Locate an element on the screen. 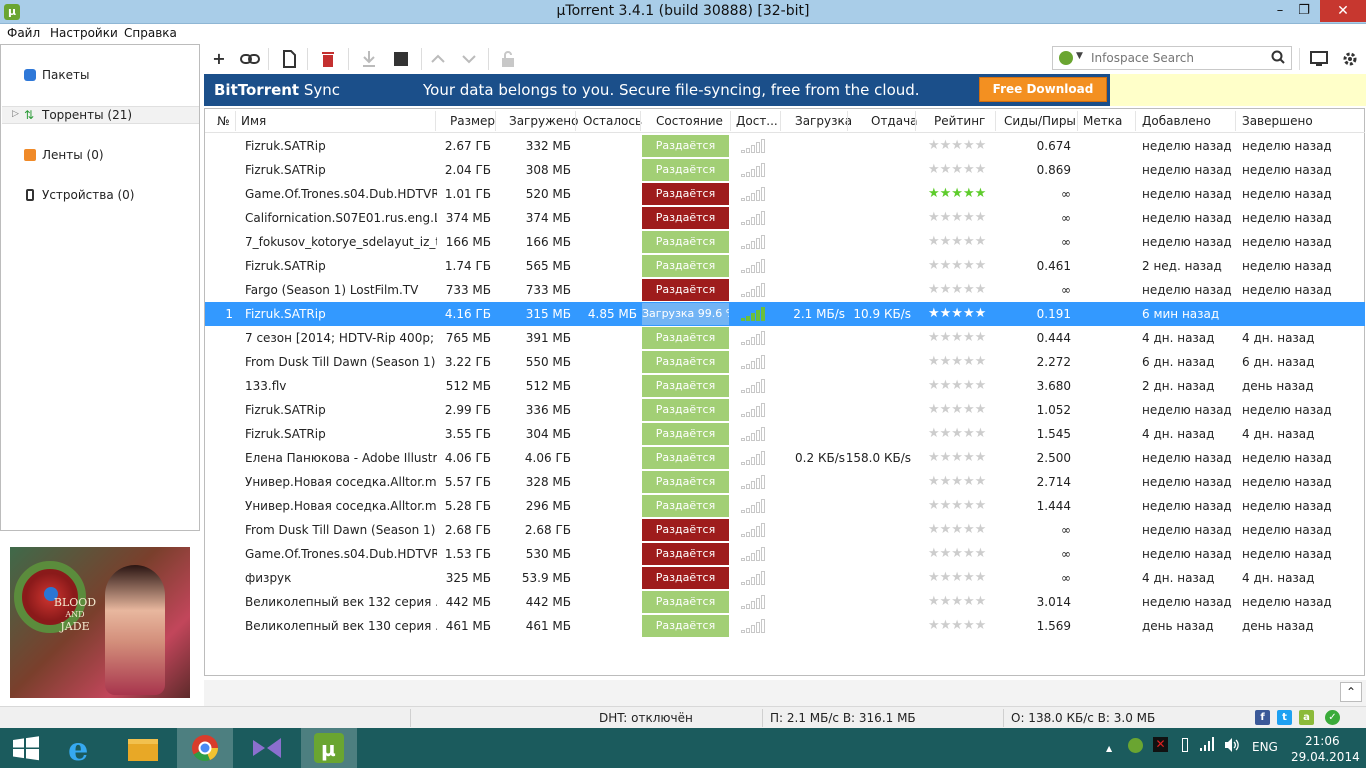  remove-icon is located at coordinates (328, 59).